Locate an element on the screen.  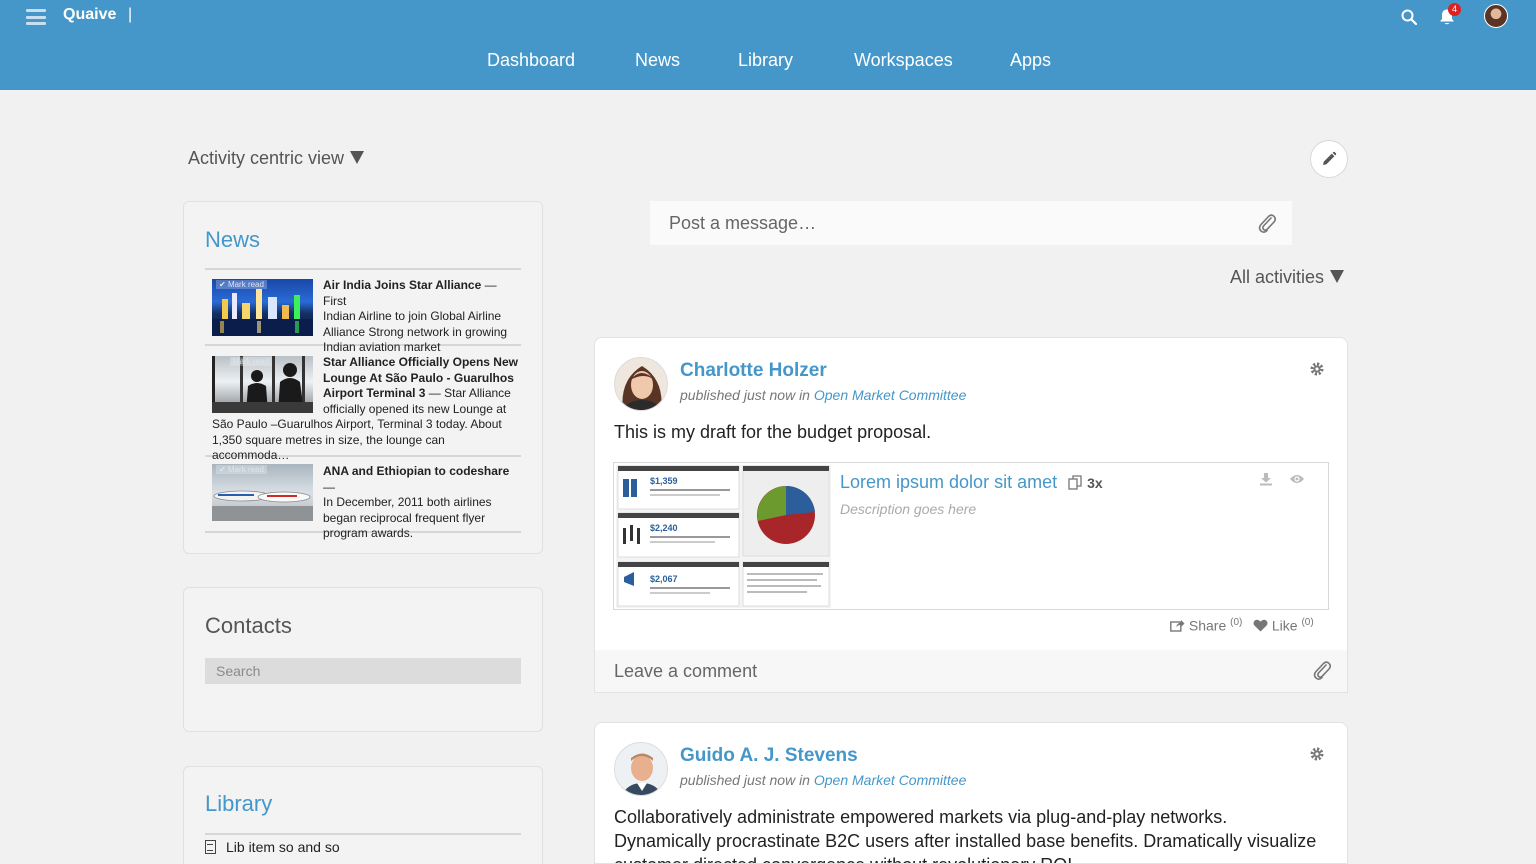
author-name: Charlotte Holzer is located at coordinates (753, 371).